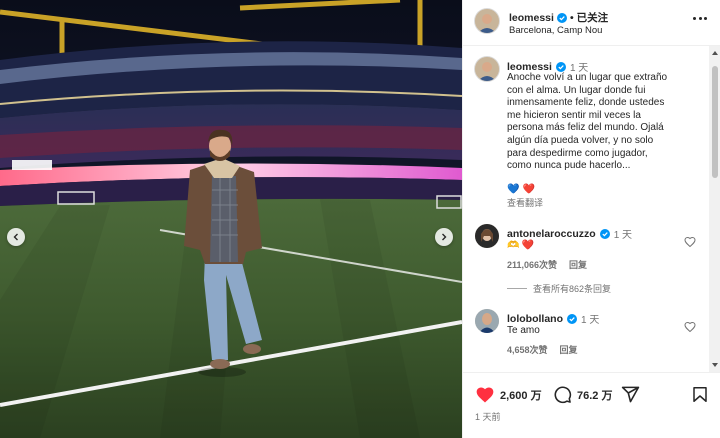 The height and width of the screenshot is (438, 720). What do you see at coordinates (551, 234) in the screenshot?
I see `commenter-username: antonelaroccuzzo` at bounding box center [551, 234].